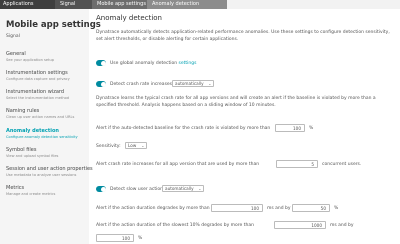  Describe the element at coordinates (193, 83) in the screenshot. I see `crash-mode-select: automatically ⌄` at that location.